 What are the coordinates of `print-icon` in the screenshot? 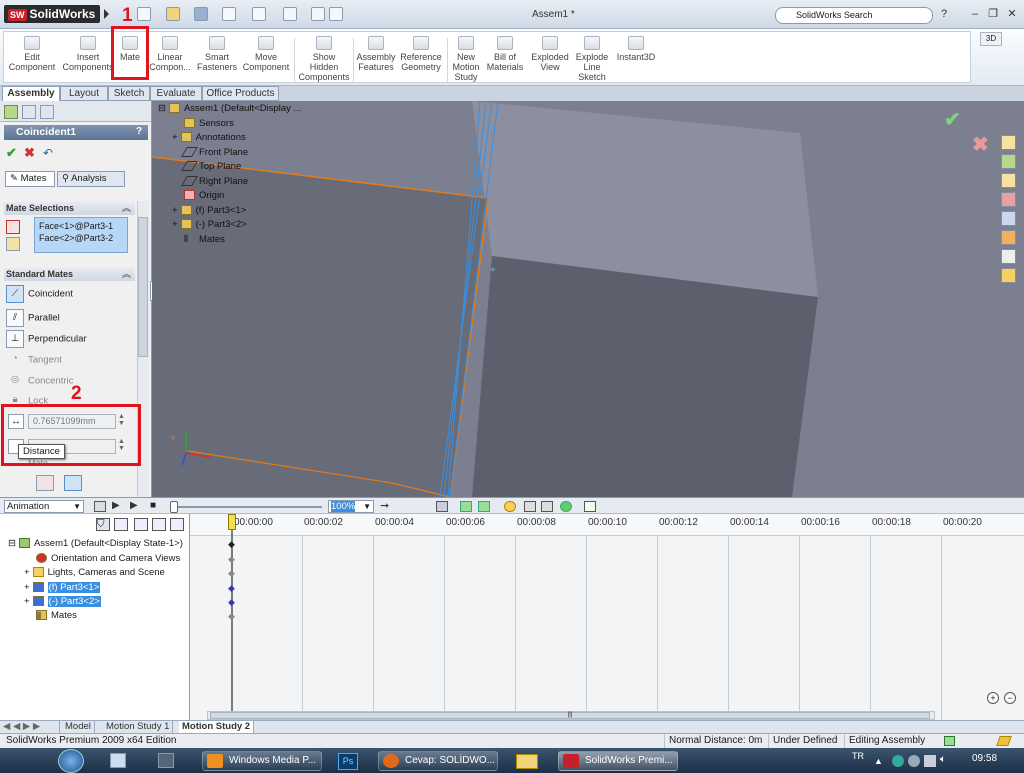 It's located at (229, 14).